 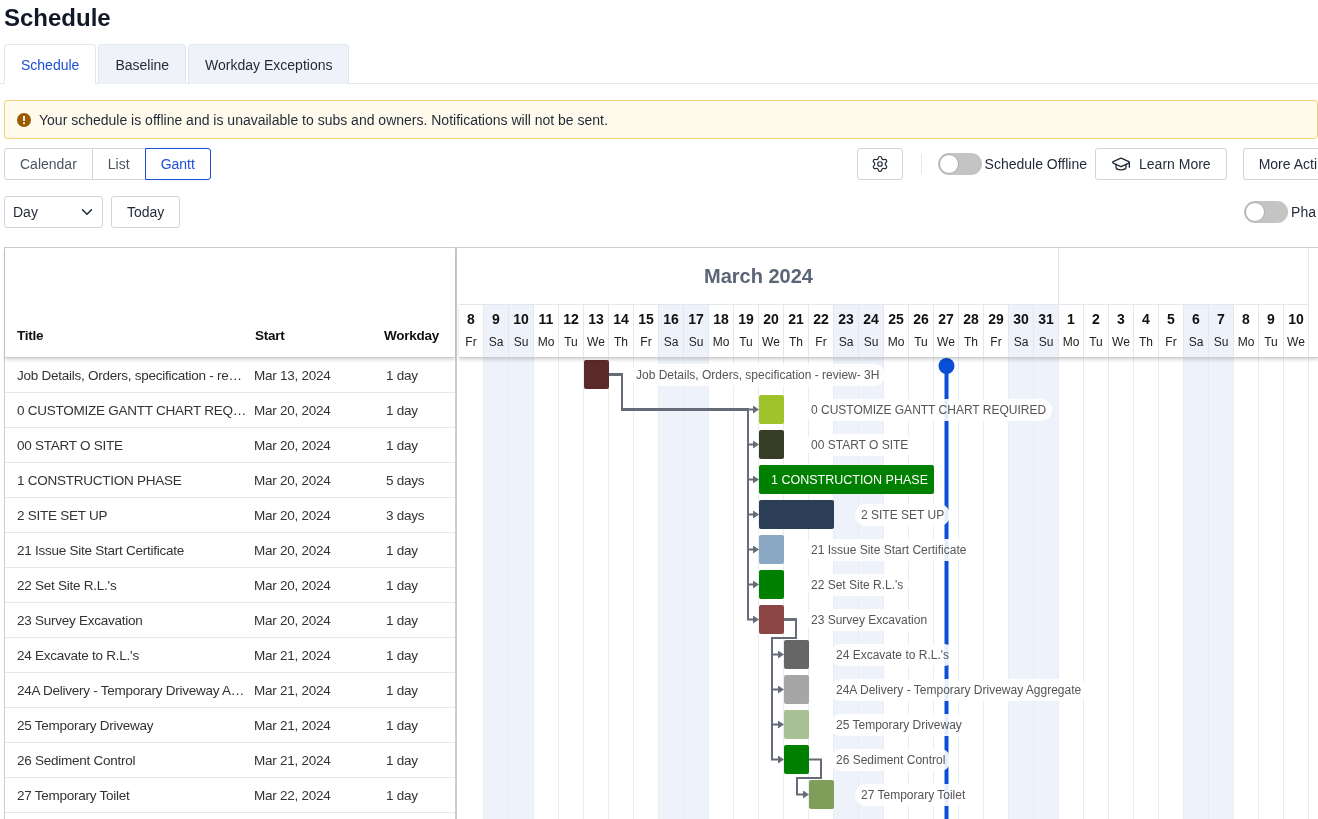 What do you see at coordinates (796, 330) in the screenshot?
I see `day-header: 21 Th` at bounding box center [796, 330].